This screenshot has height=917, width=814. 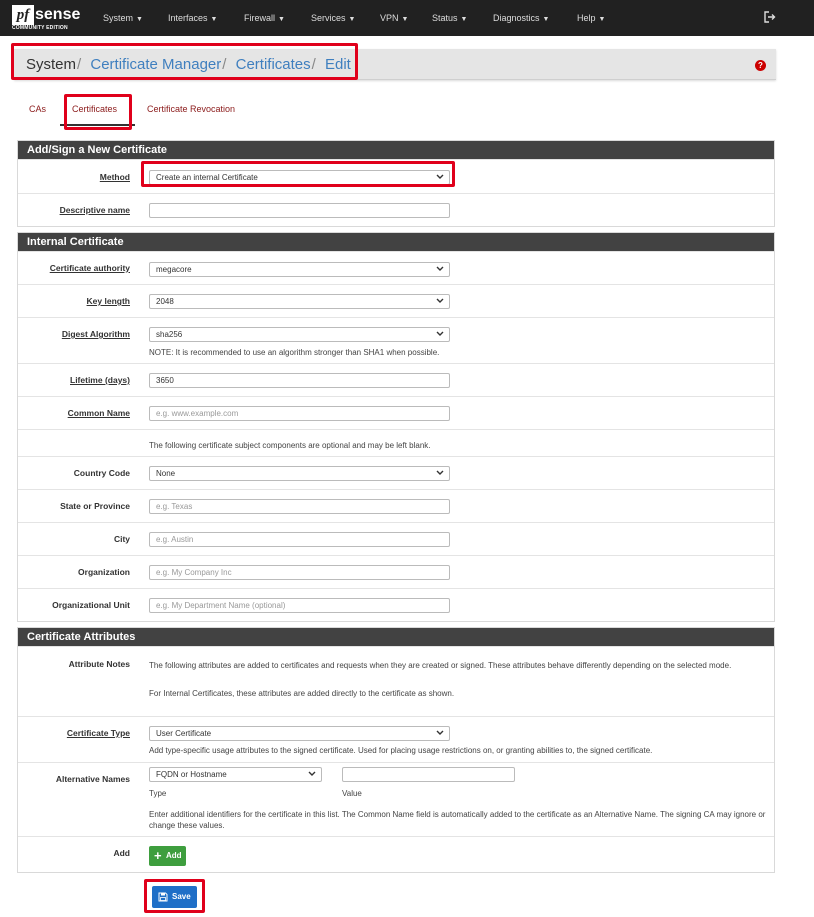 What do you see at coordinates (521, 18) in the screenshot?
I see `nav-diagnostics: Diagnostics ▼` at bounding box center [521, 18].